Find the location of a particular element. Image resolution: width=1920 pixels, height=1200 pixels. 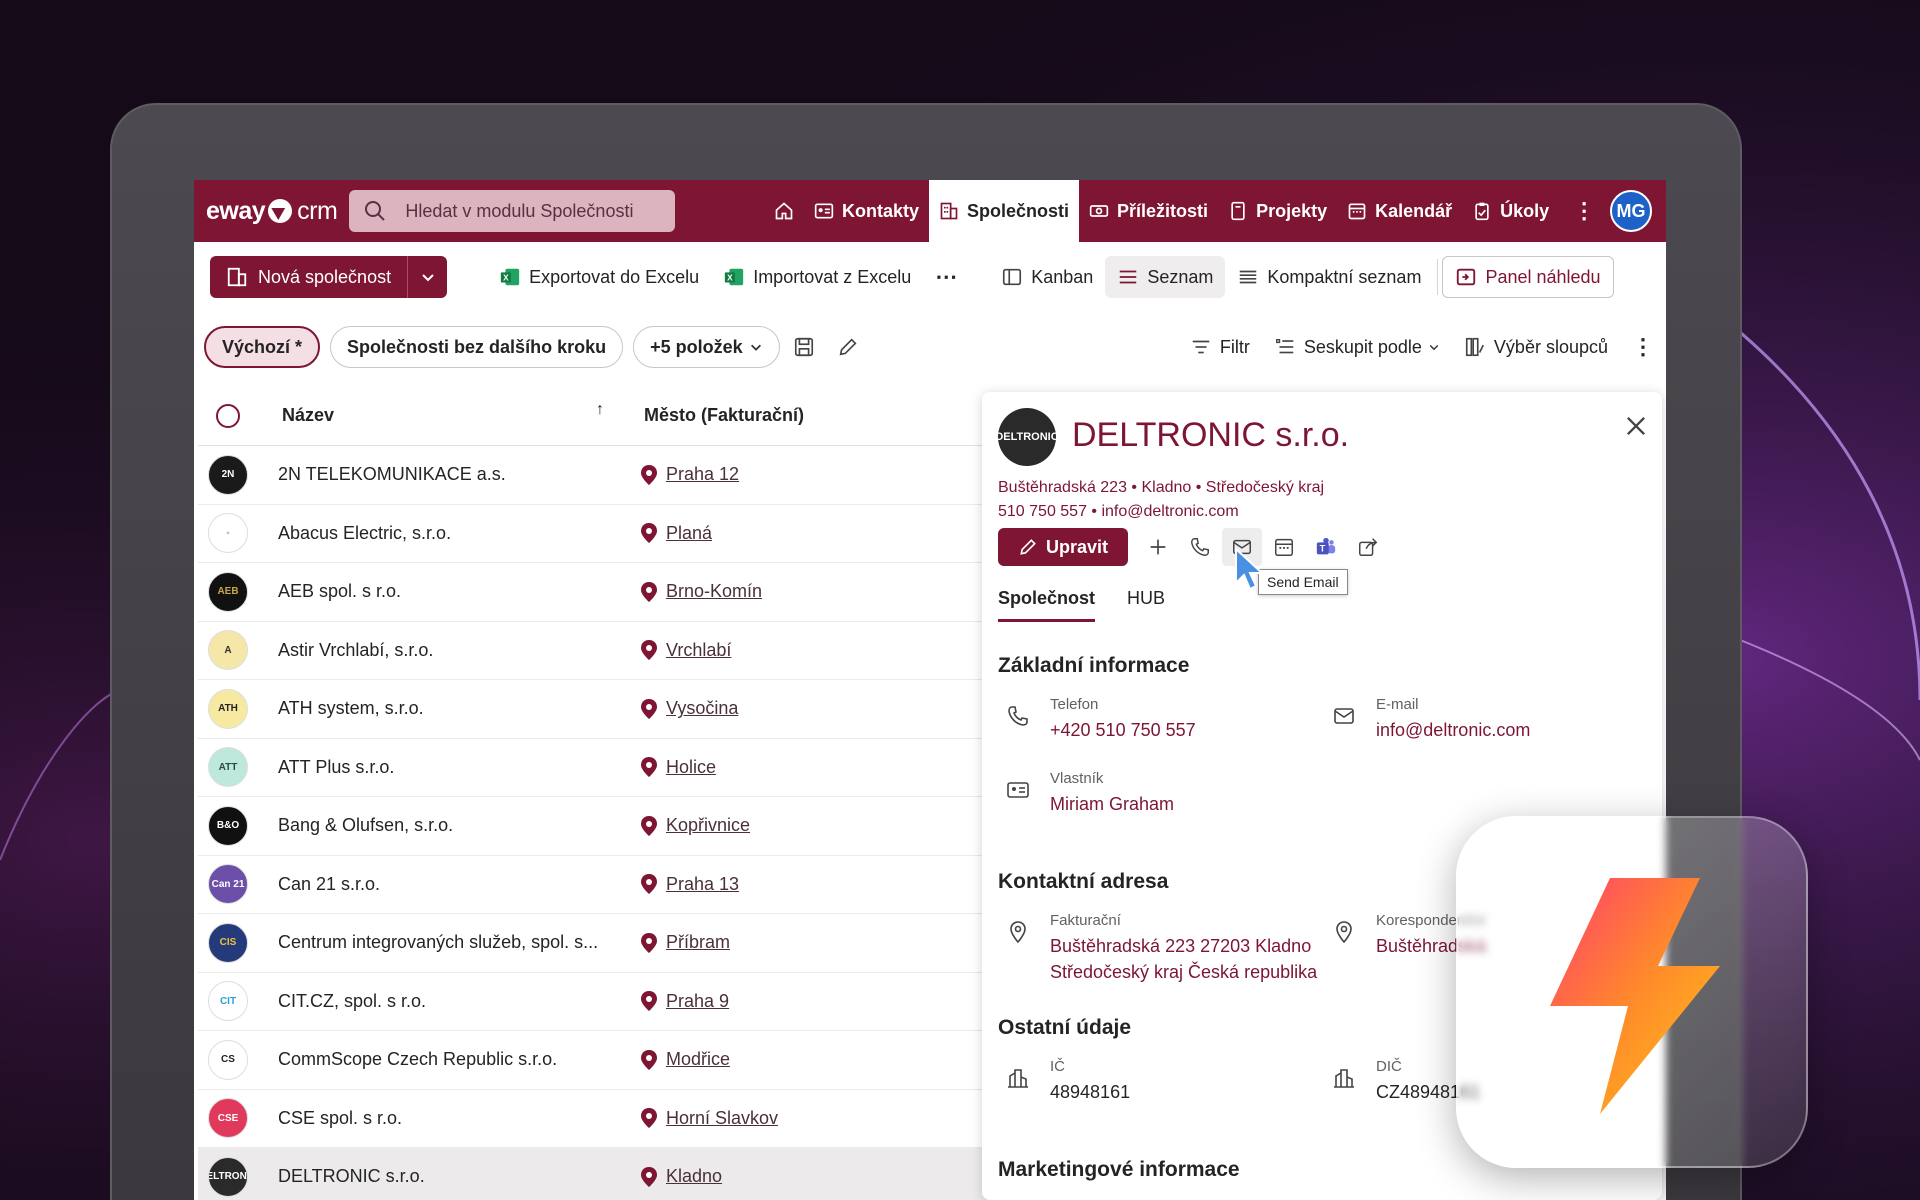

table-row: CIT CIT.CZ, spol. s r.o. Praha 9 is located at coordinates (598, 1002).